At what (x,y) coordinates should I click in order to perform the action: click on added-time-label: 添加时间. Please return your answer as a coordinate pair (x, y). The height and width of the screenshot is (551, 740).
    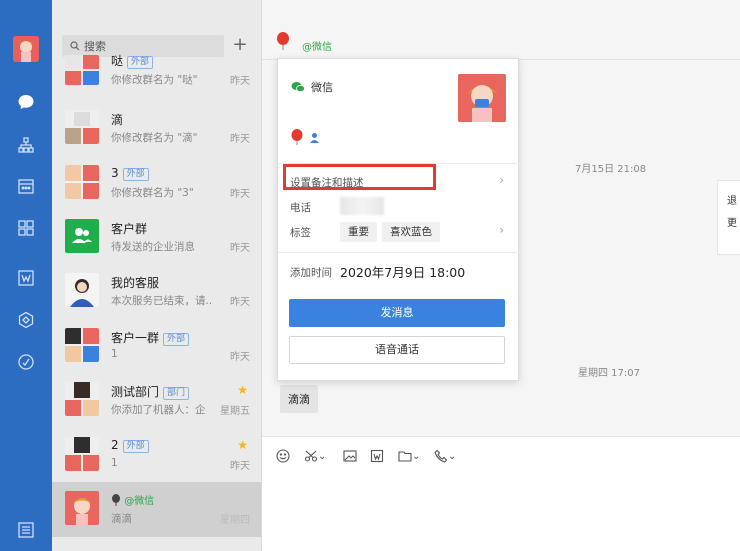
    Looking at the image, I should click on (311, 273).